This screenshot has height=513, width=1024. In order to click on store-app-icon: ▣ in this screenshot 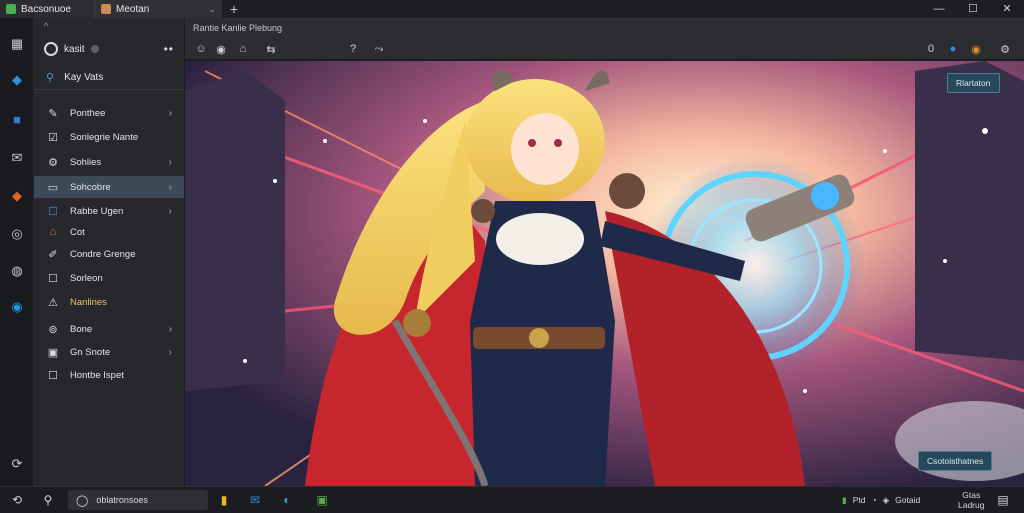, I will do `click(322, 500)`.